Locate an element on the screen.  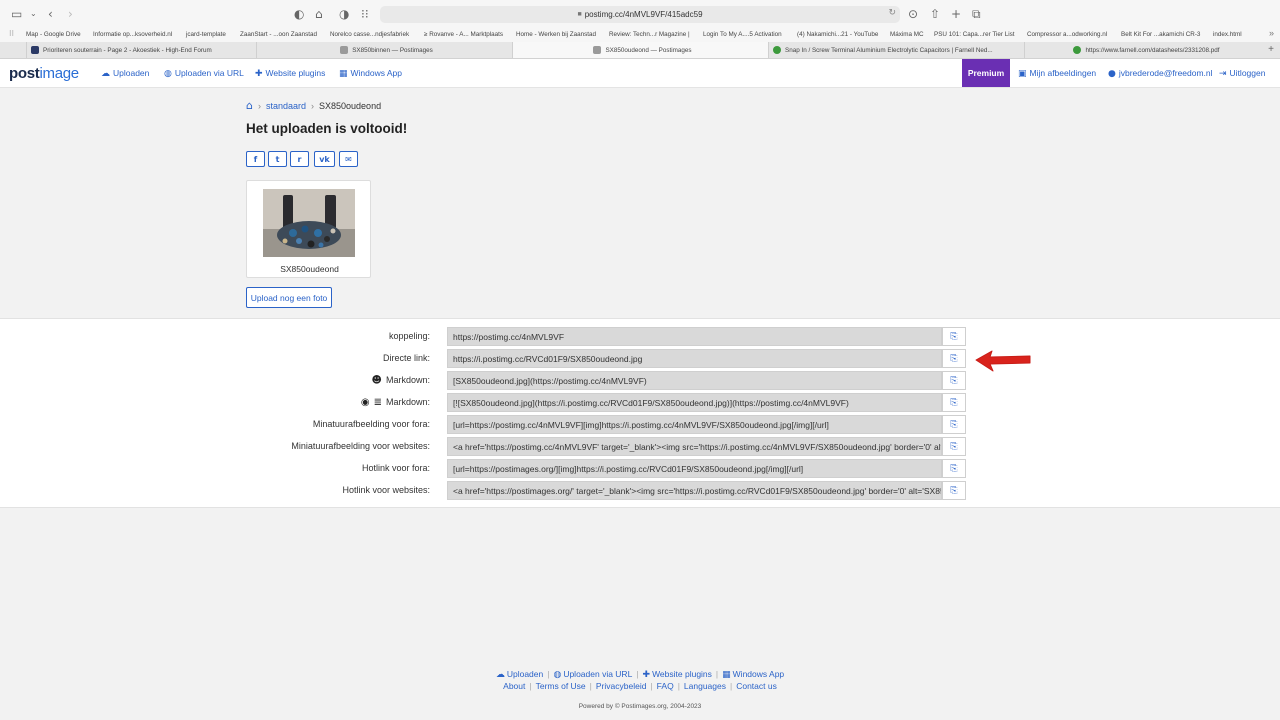
bookmark-item: Home - Werken bij Zaanstad is located at coordinates (556, 34).